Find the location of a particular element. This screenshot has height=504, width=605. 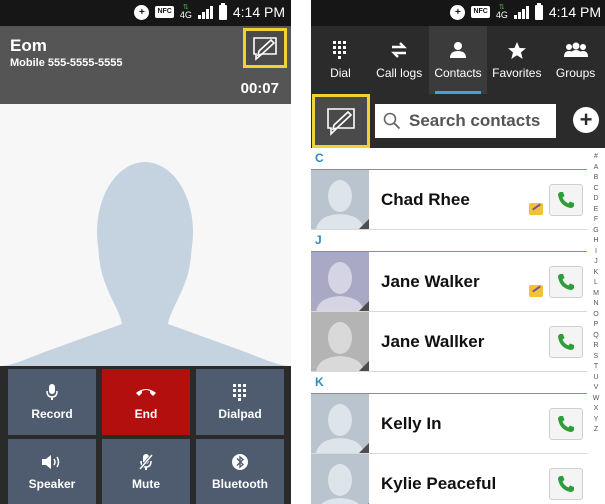

list-item: Jane Walker is located at coordinates (449, 282).